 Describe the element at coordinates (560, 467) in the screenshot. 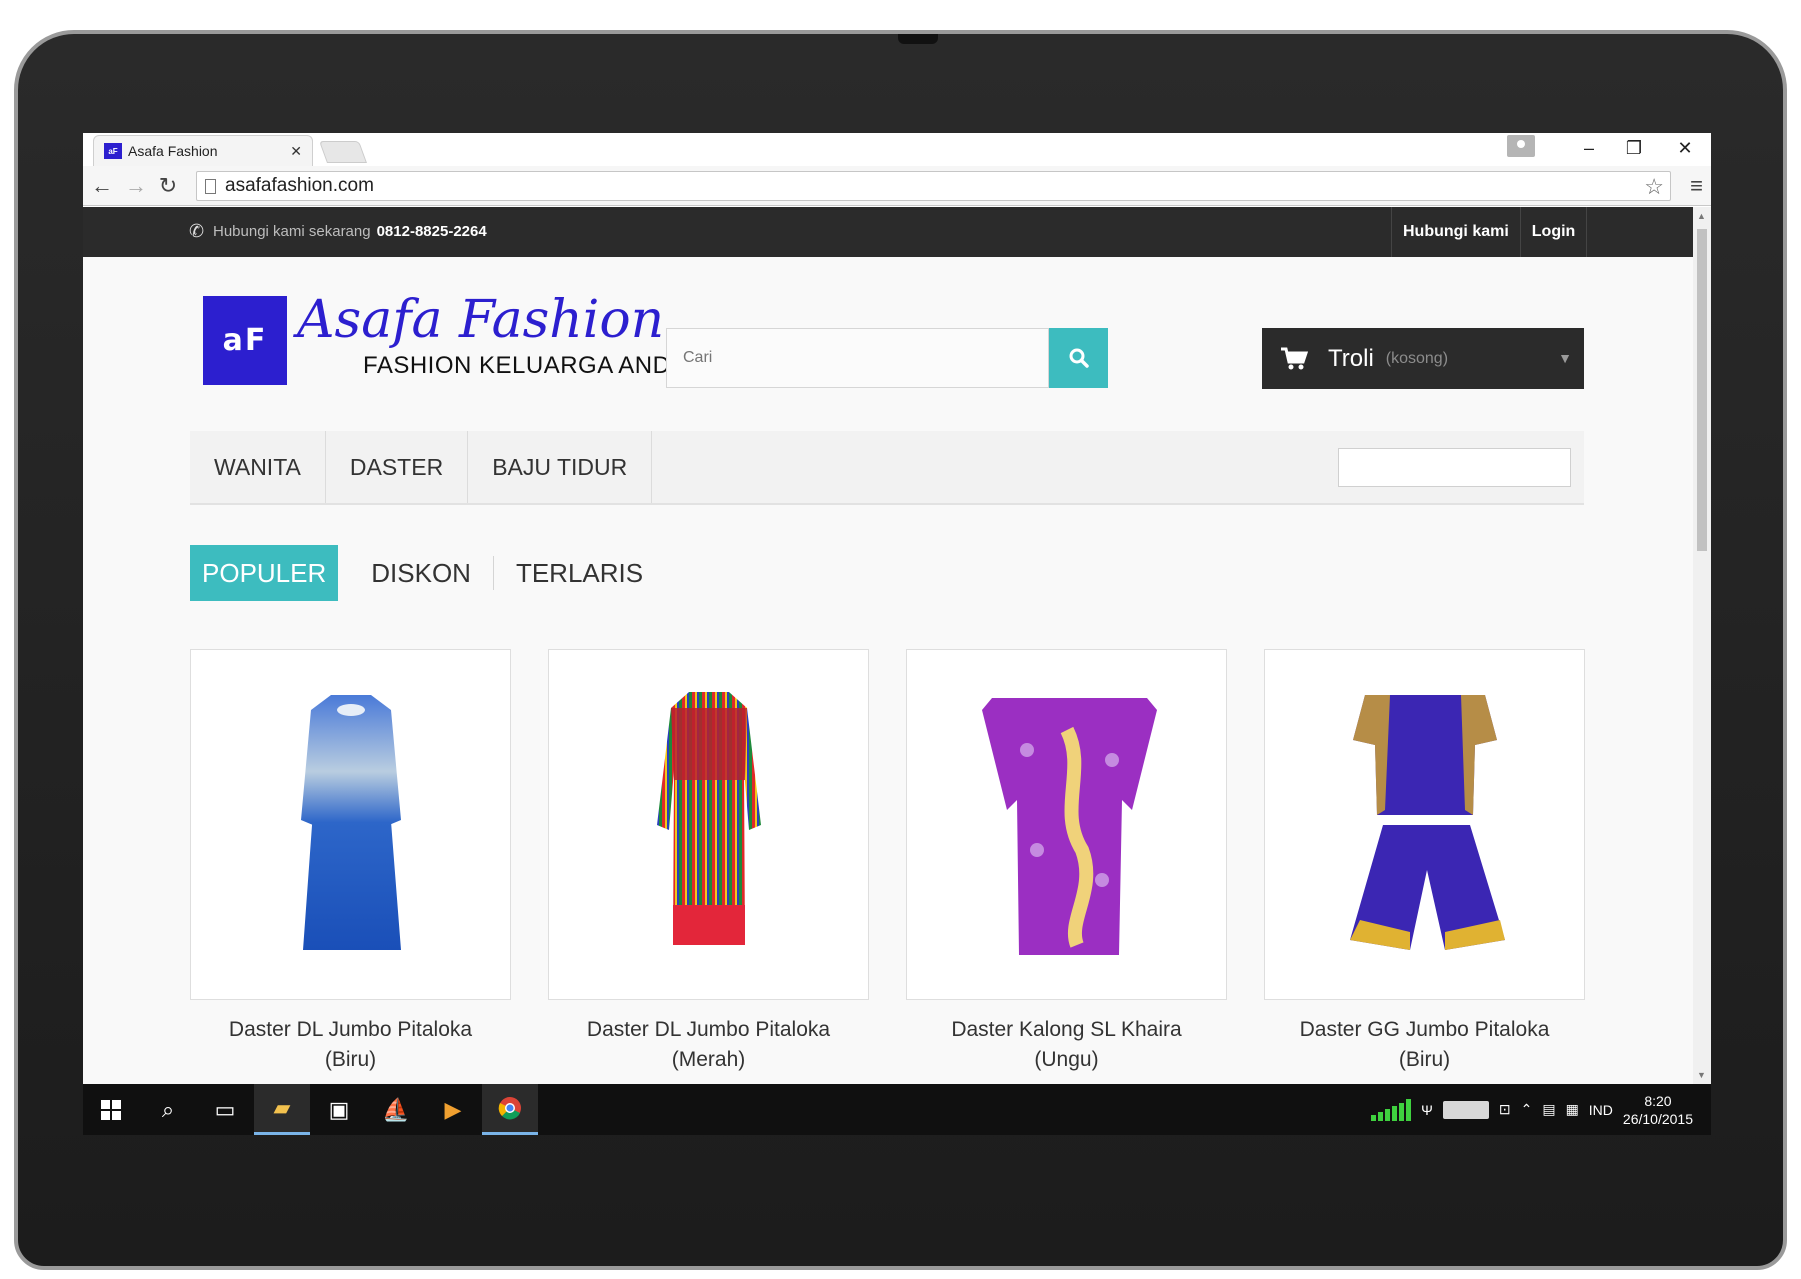

I see `nav-item-baju-tidur: BAJU TIDUR` at that location.